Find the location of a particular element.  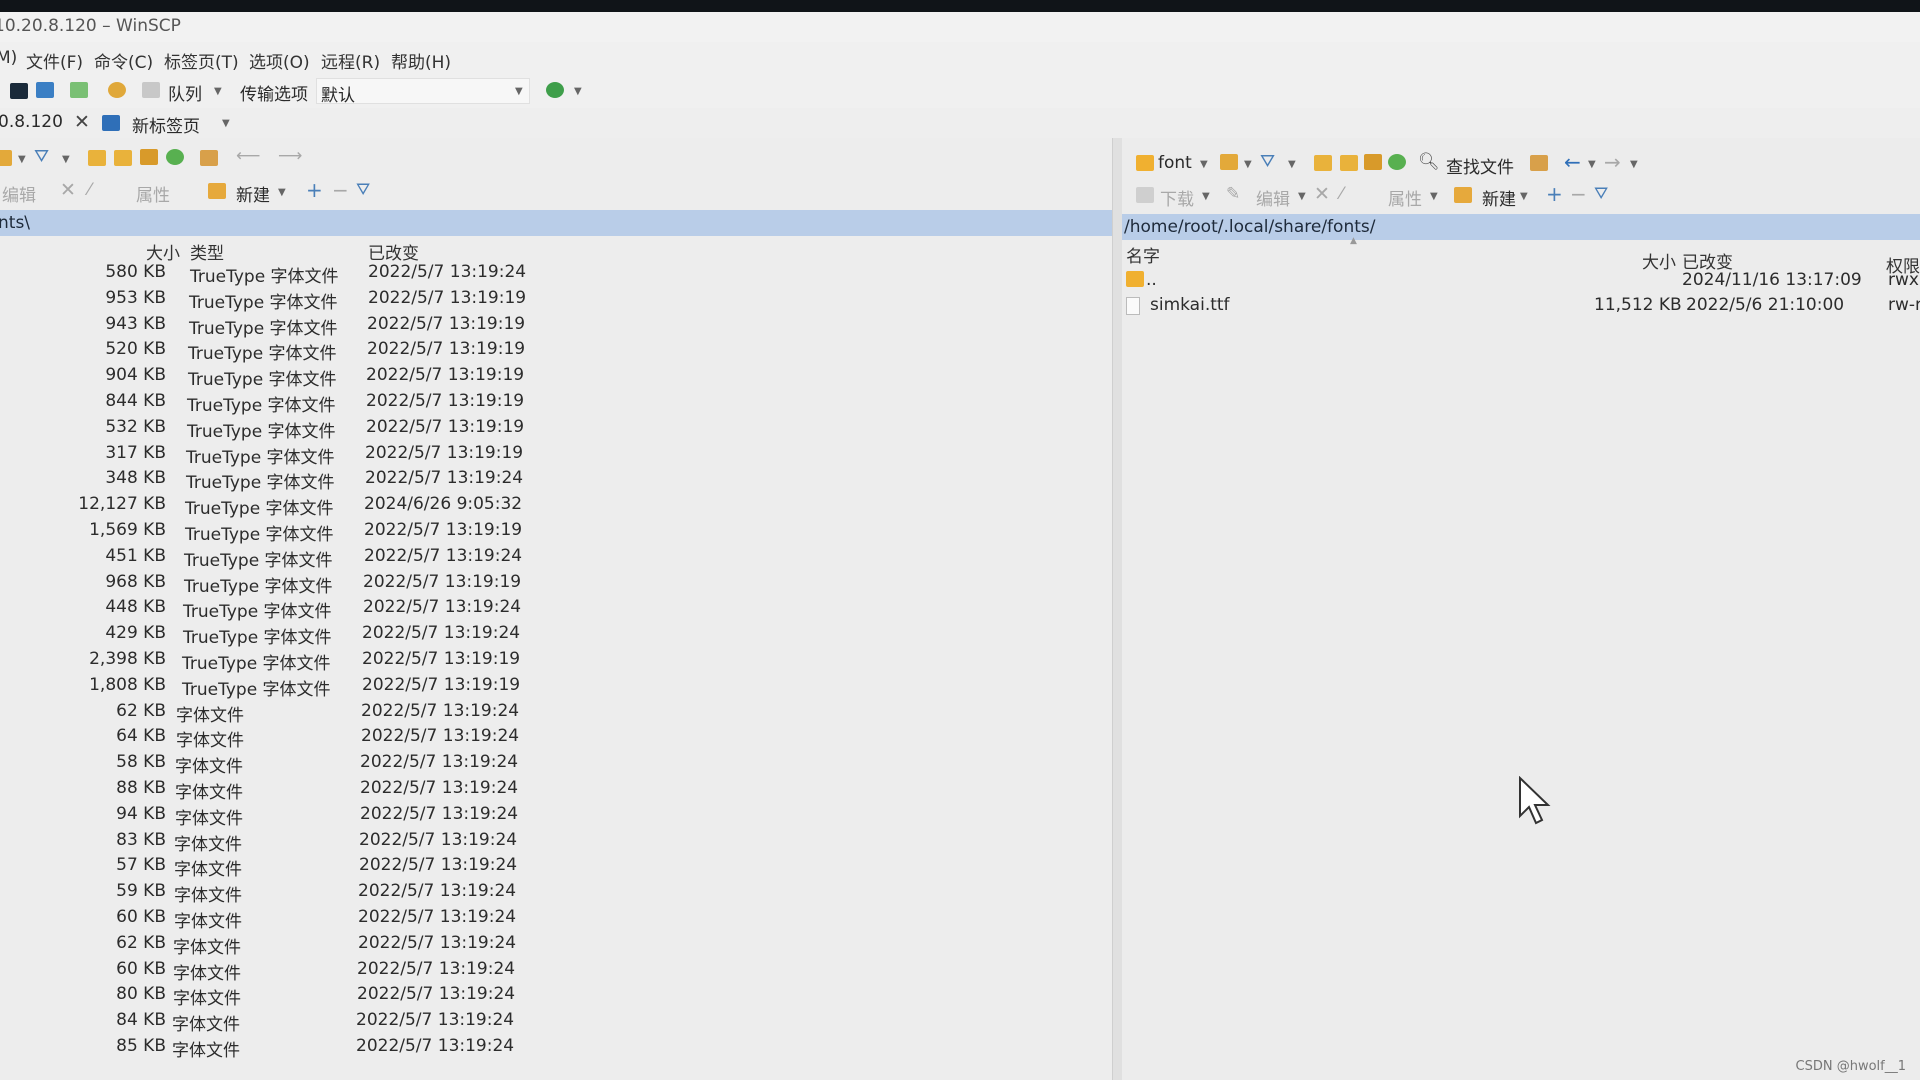

edit-button: 编辑 is located at coordinates (1273, 197).